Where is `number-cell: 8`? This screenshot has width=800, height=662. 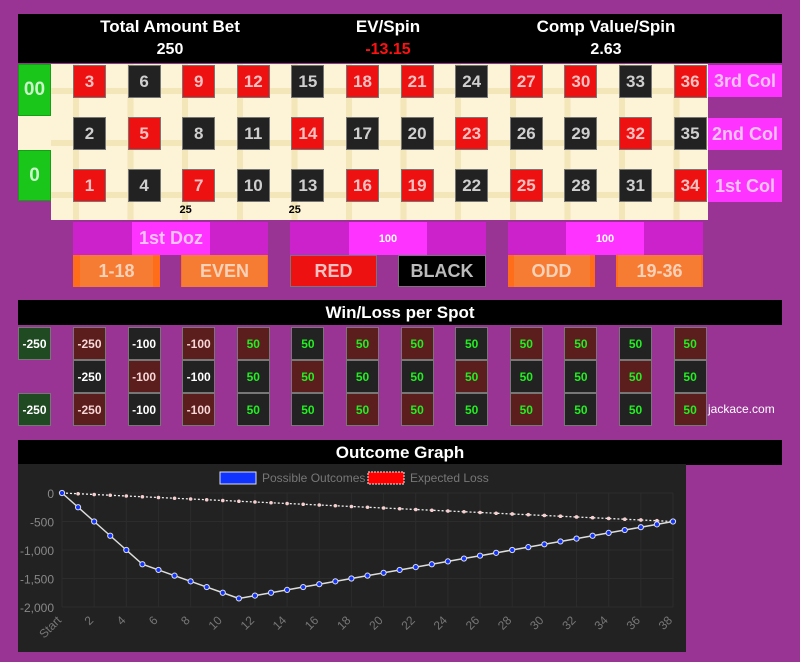 number-cell: 8 is located at coordinates (199, 133).